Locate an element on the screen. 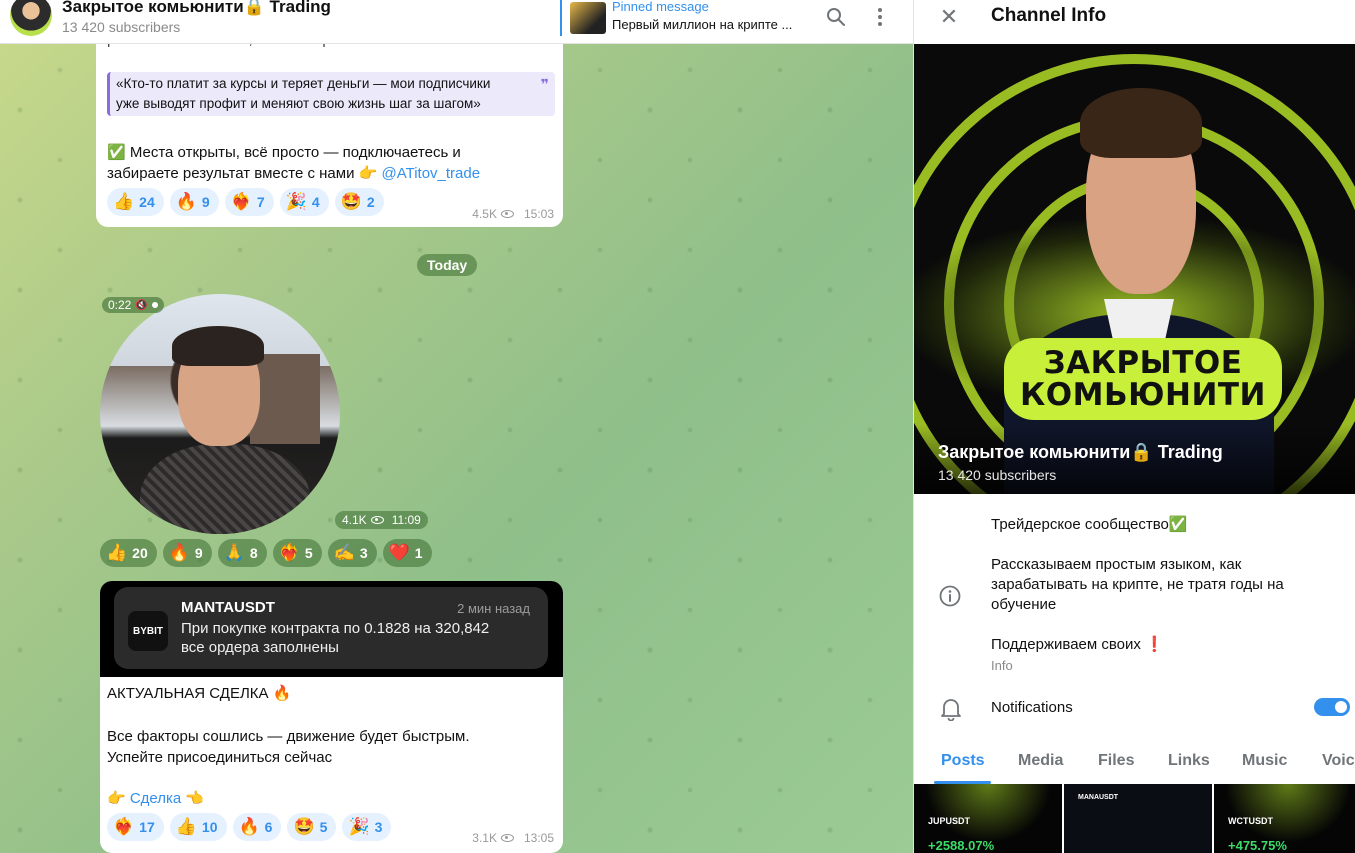 Image resolution: width=1355 pixels, height=853 pixels. quote-mark-icon: ❞ is located at coordinates (544, 84).